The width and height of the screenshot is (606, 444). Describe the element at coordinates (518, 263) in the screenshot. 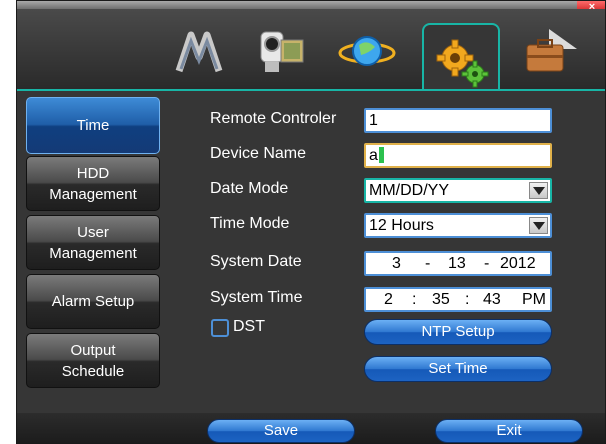

I see `date-year: 2012` at that location.